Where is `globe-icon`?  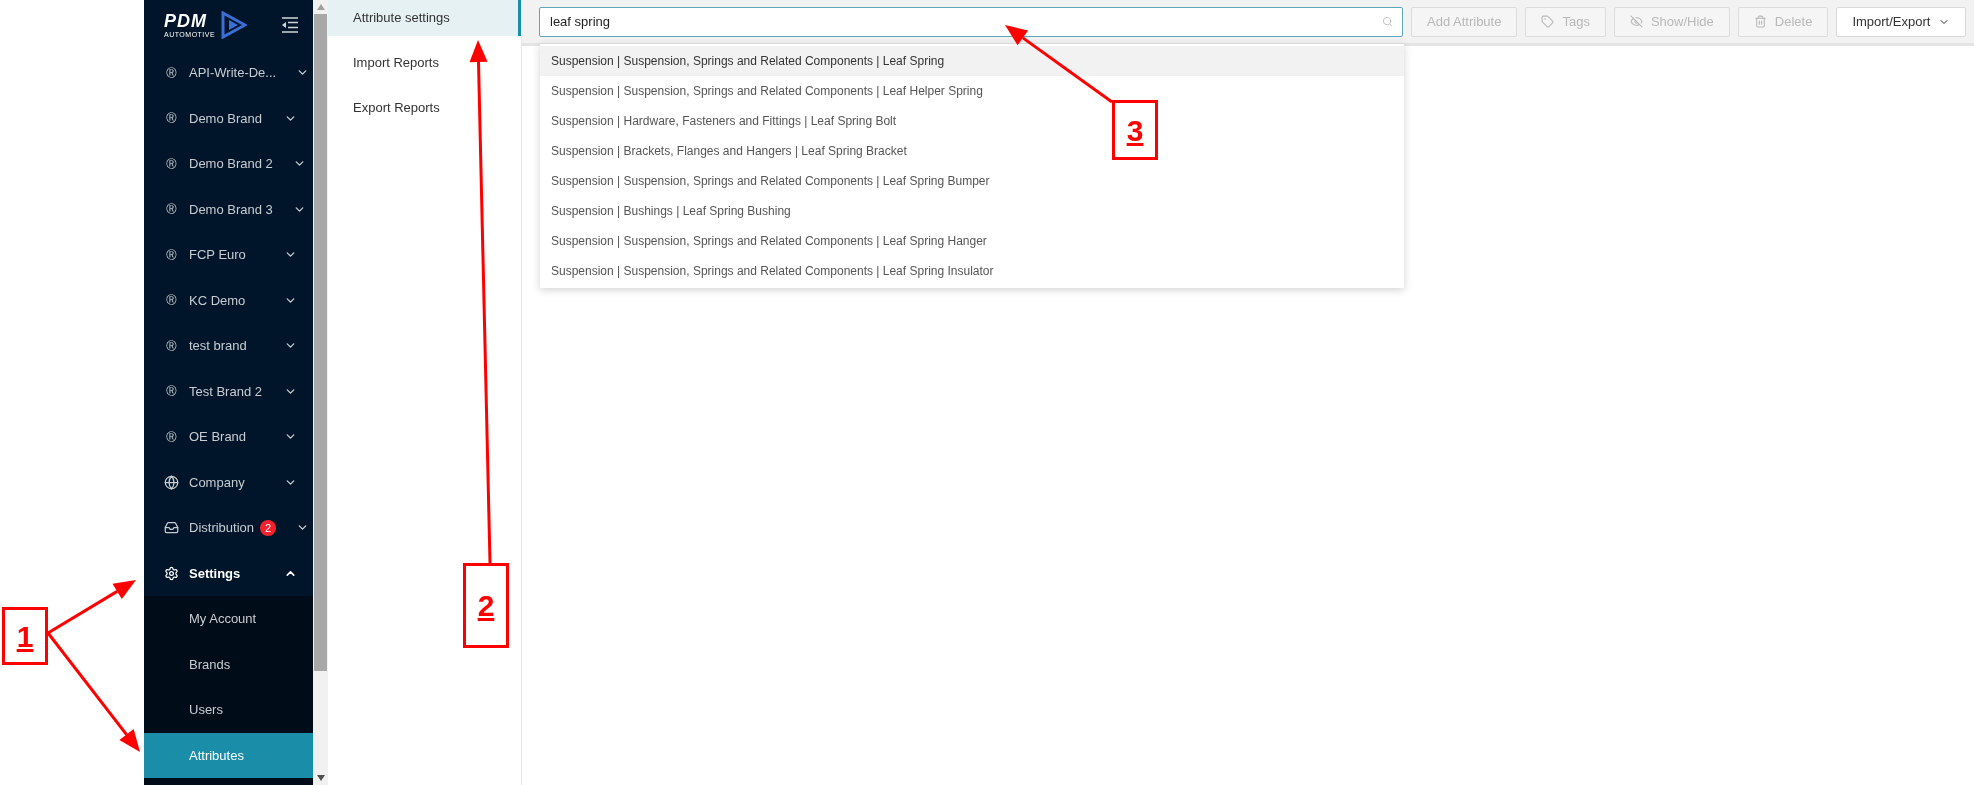 globe-icon is located at coordinates (171, 482).